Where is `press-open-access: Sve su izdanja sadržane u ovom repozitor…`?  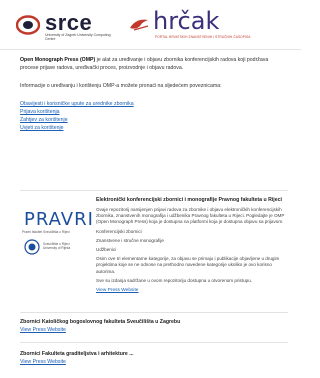 press-open-access: Sve su izdanja sadržane u ovom repozitor… is located at coordinates (174, 280).